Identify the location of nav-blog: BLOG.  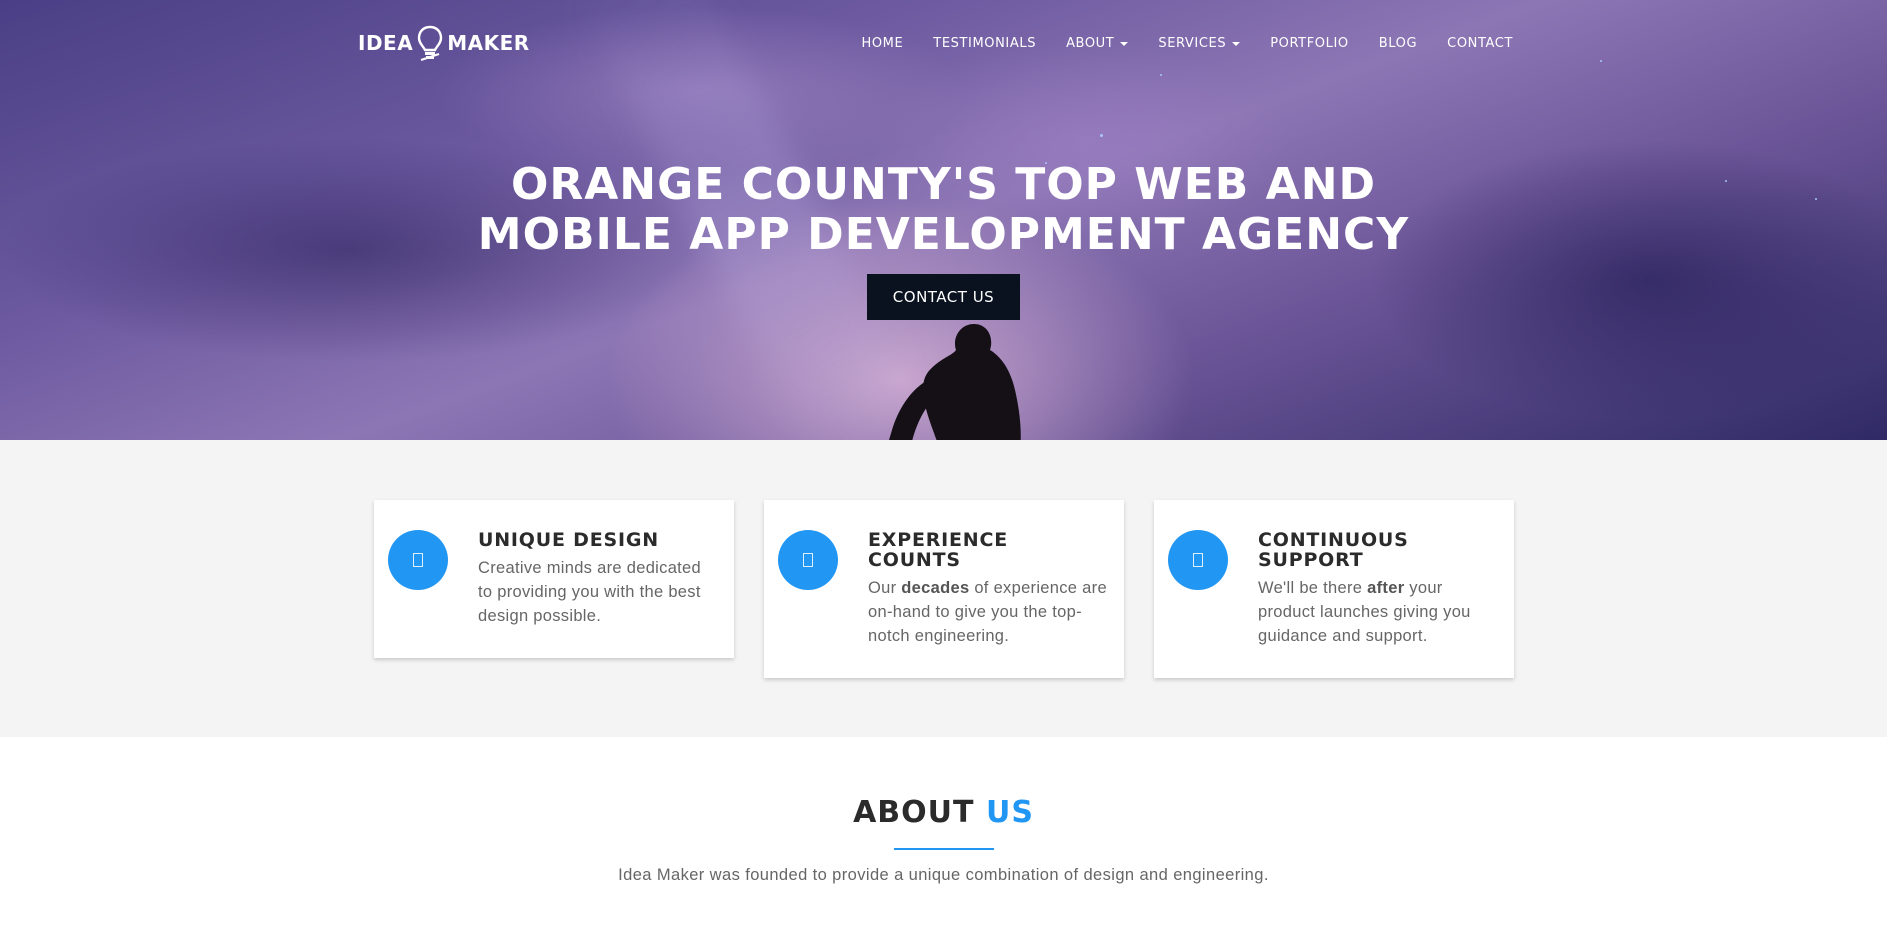
(1398, 43).